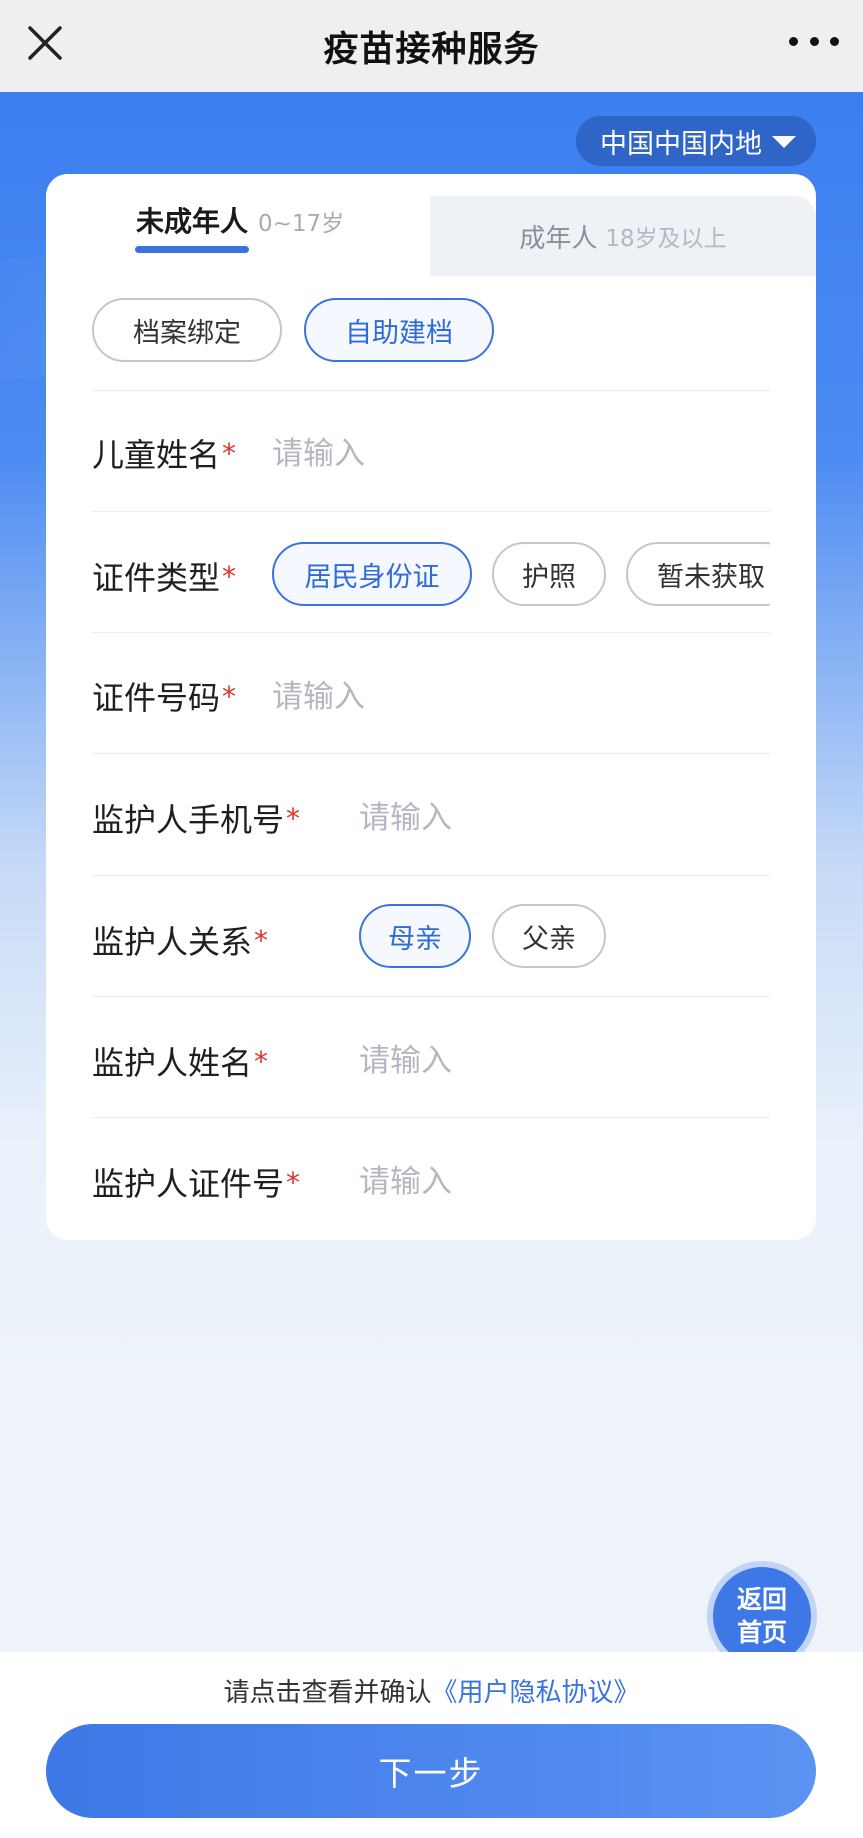 The image size is (863, 1838). I want to click on bottom-panel: 请点击查看并确认《用户隐私协议》 下一步, so click(431, 1745).